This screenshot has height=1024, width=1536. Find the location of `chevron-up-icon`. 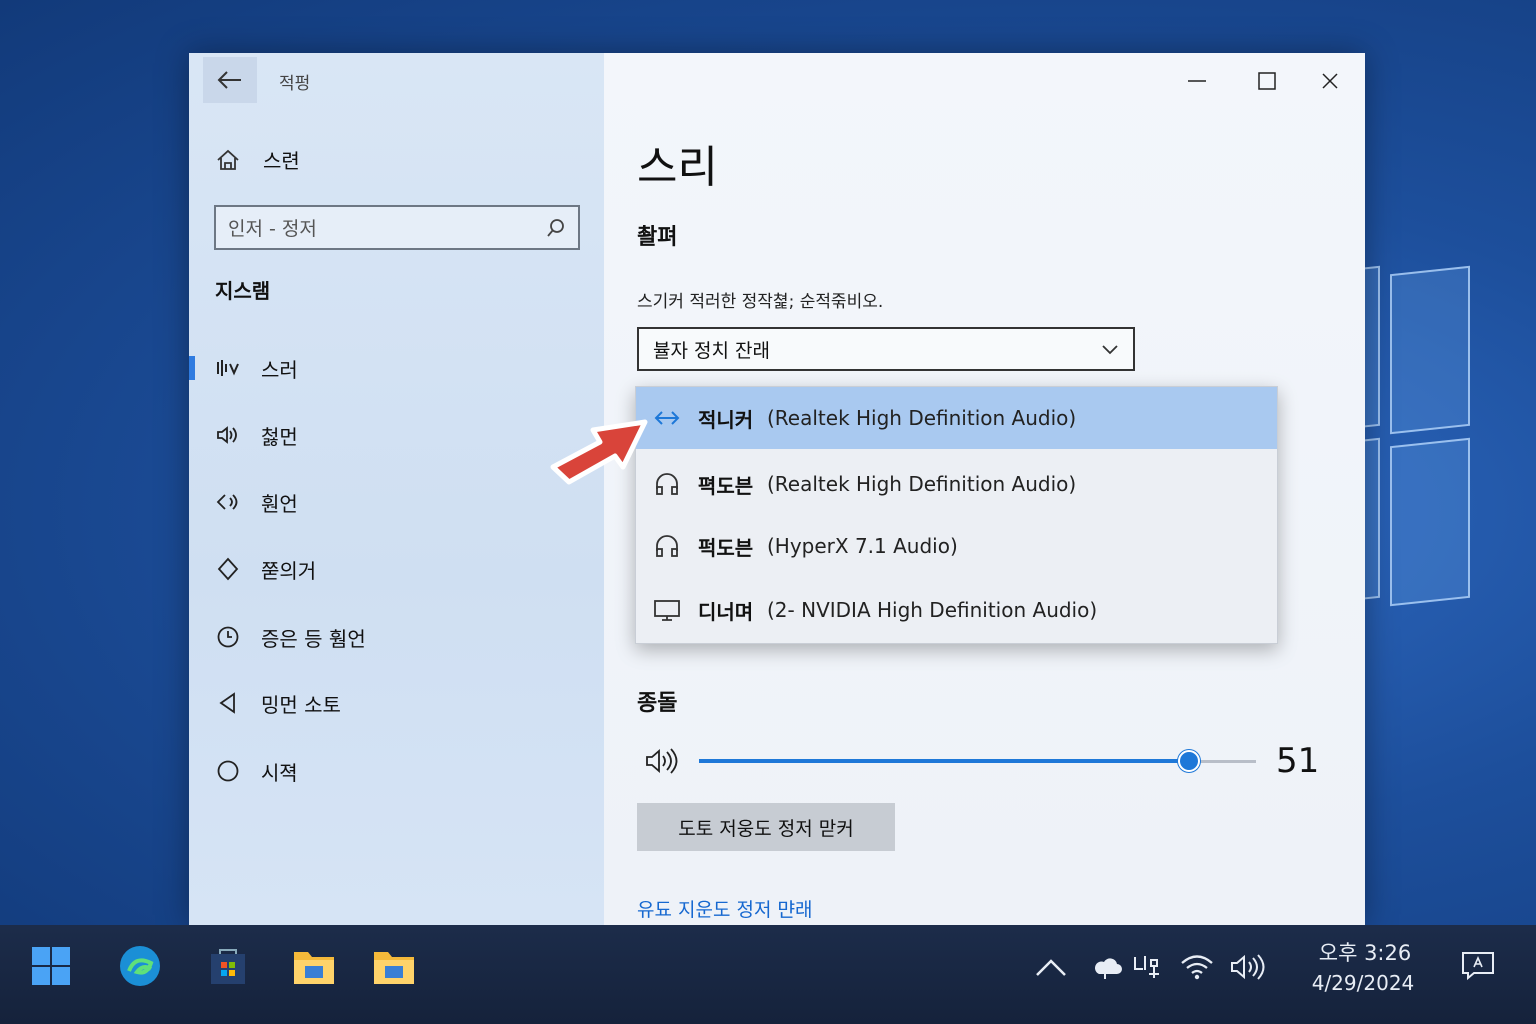

chevron-up-icon is located at coordinates (1051, 967).